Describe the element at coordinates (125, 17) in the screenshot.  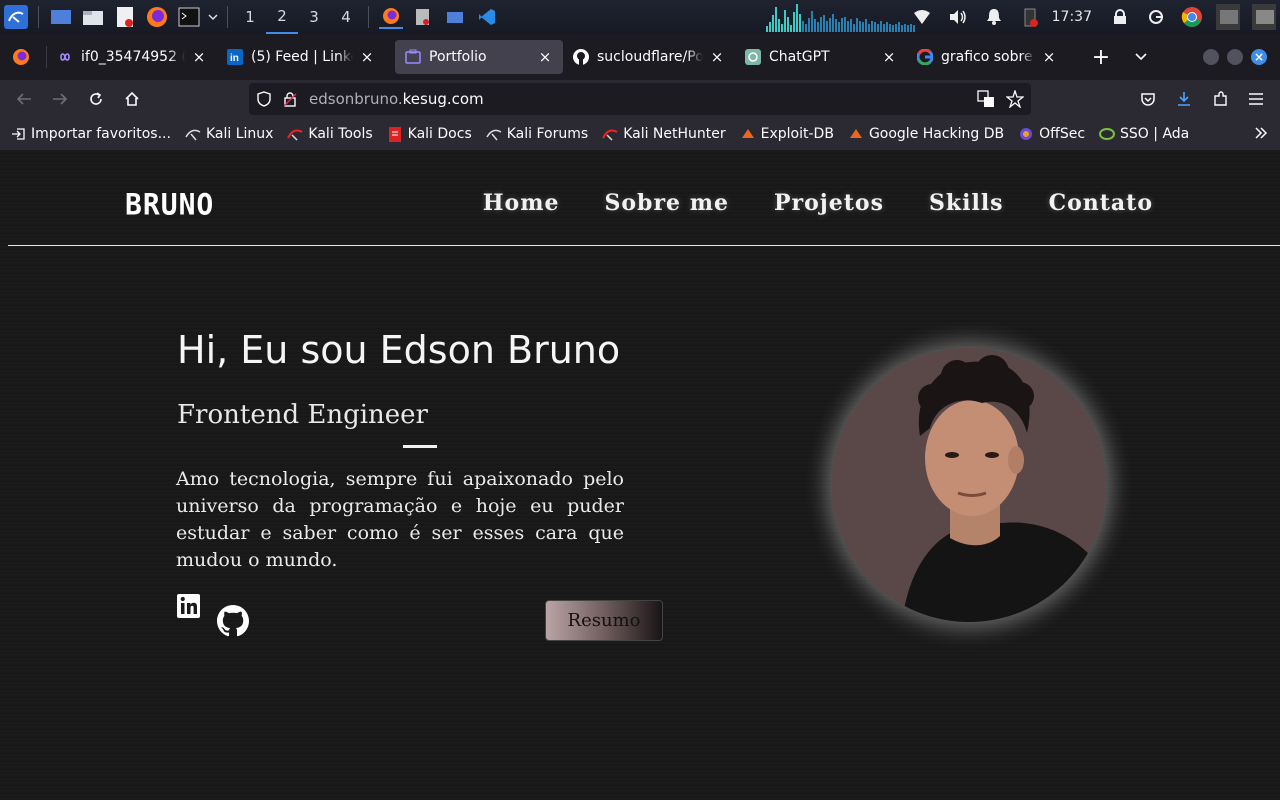
I see `text-editor-icon` at that location.